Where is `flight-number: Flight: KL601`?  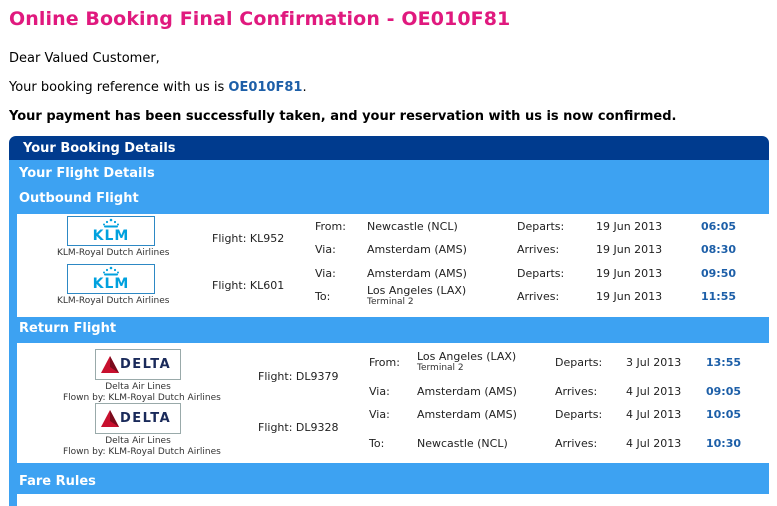 flight-number: Flight: KL601 is located at coordinates (248, 285).